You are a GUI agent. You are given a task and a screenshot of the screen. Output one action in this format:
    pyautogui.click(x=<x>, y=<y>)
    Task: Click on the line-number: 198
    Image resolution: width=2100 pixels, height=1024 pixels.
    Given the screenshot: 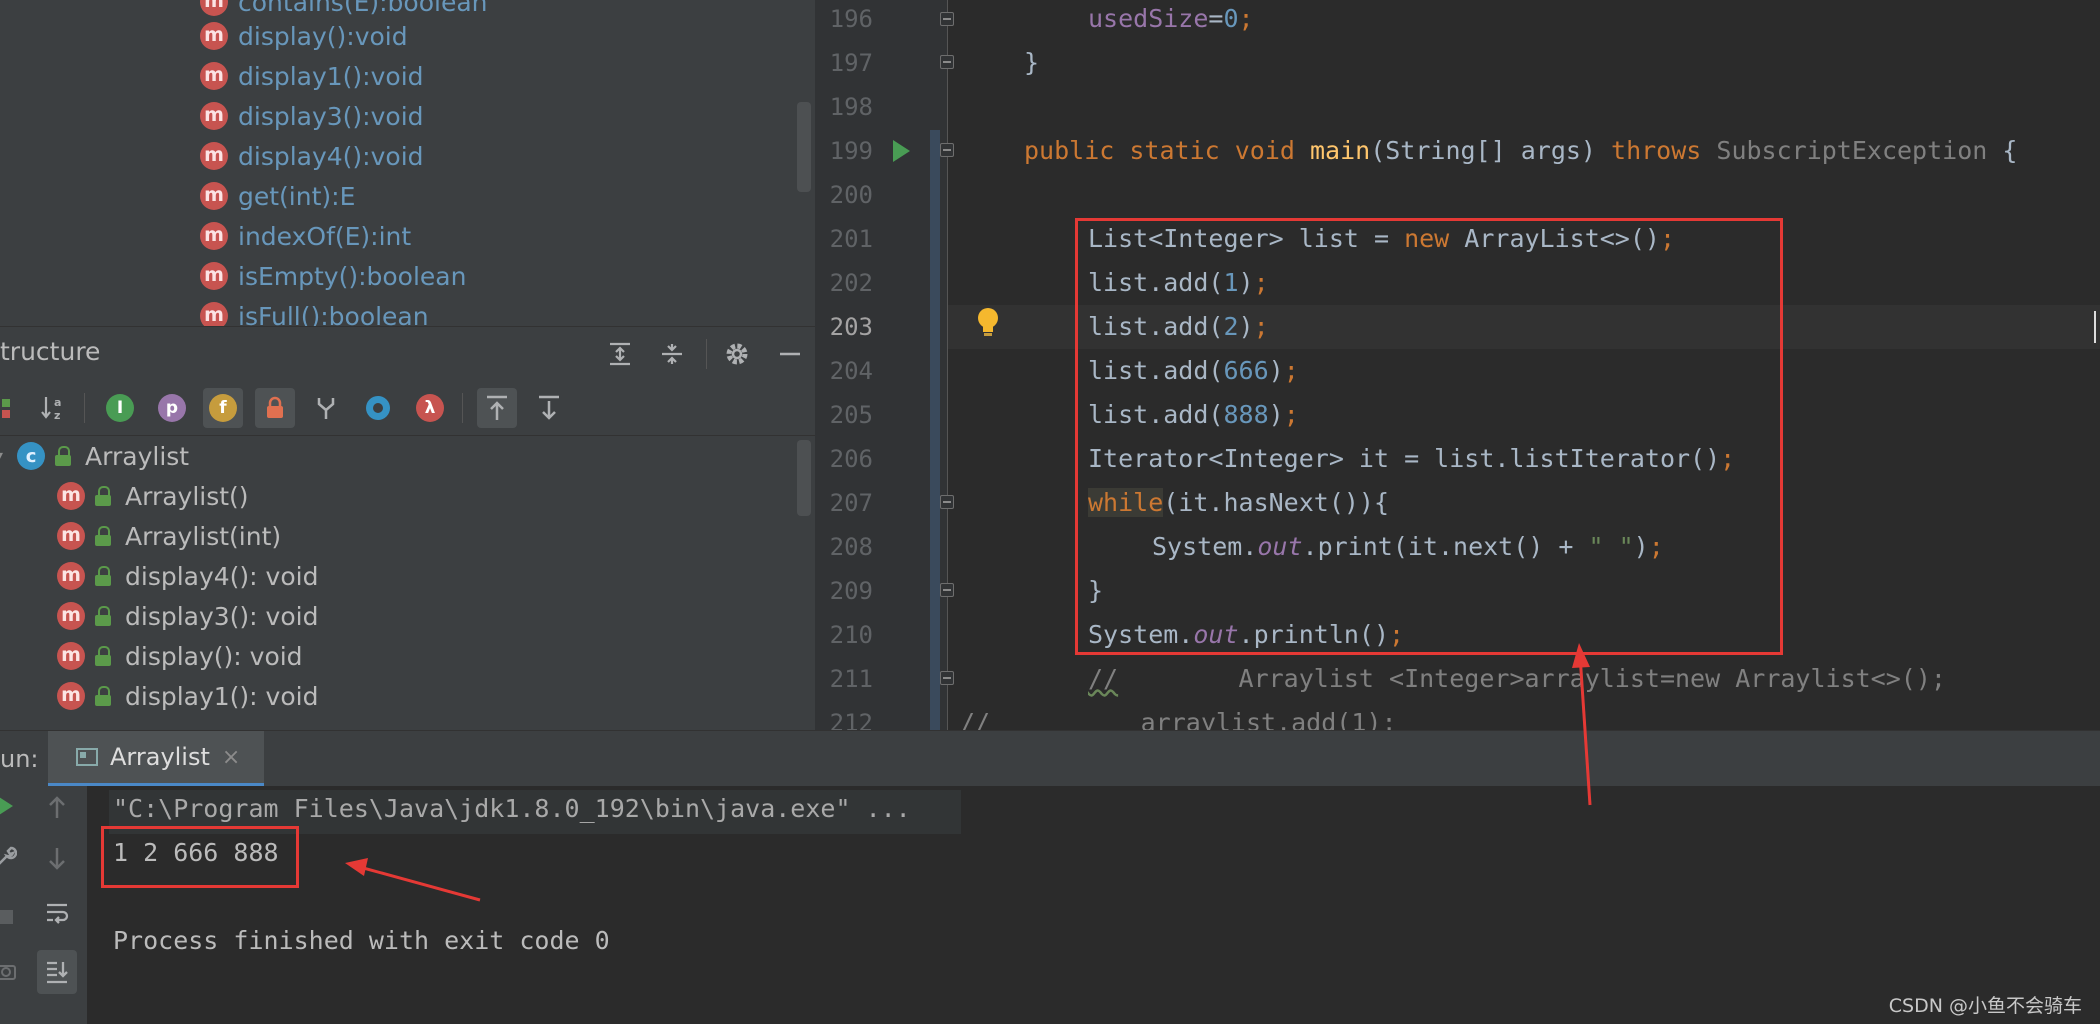 What is the action you would take?
    pyautogui.click(x=851, y=107)
    